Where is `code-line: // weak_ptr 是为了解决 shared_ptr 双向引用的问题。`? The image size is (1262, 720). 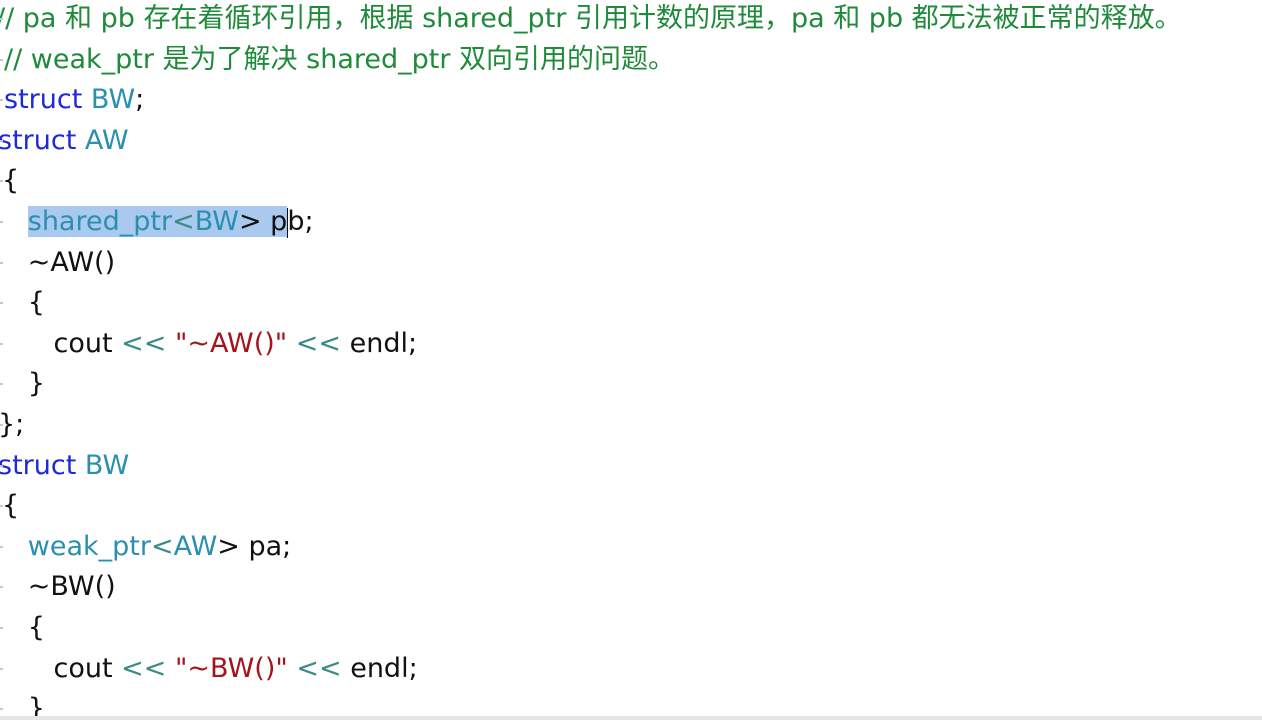 code-line: // weak_ptr 是为了解决 shared_ptr 双向引用的问题。 is located at coordinates (339, 59).